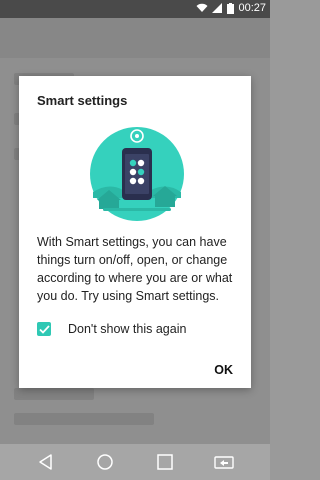 The width and height of the screenshot is (320, 480). What do you see at coordinates (137, 174) in the screenshot?
I see `smart-settings-phone-illustration` at bounding box center [137, 174].